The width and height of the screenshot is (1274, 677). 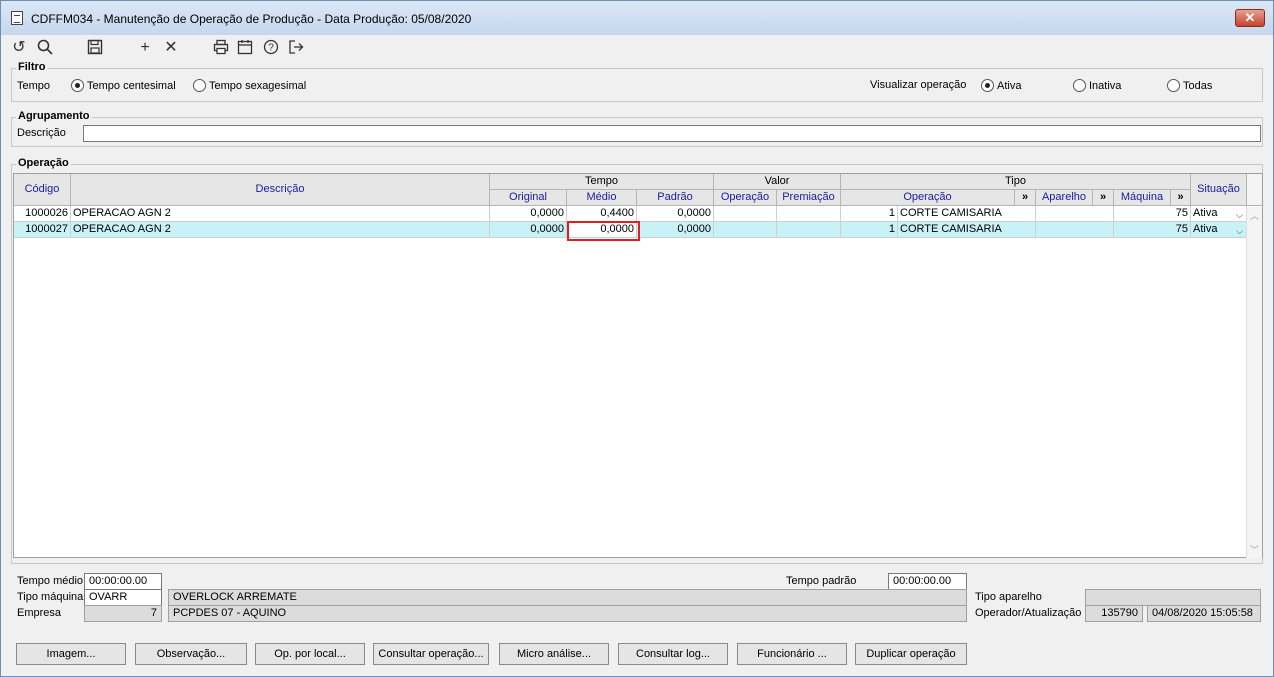 What do you see at coordinates (928, 198) in the screenshot?
I see `header-tipo-operacao: Operação` at bounding box center [928, 198].